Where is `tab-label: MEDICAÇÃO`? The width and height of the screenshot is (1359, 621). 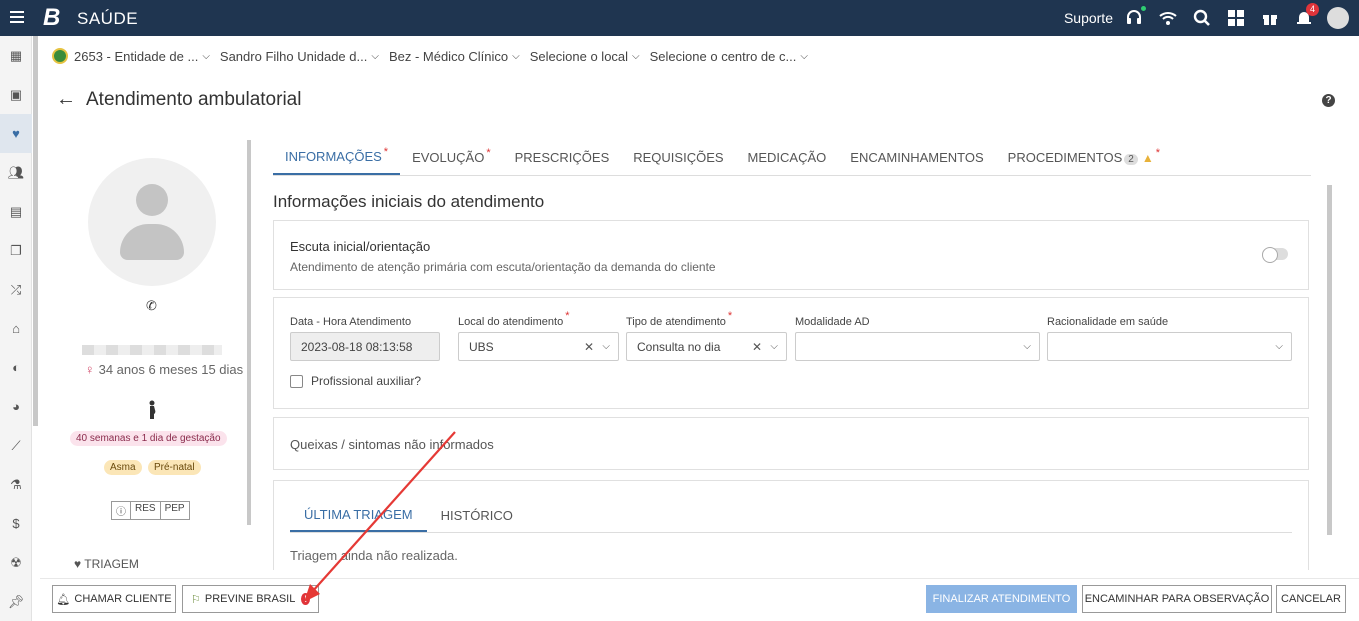 tab-label: MEDICAÇÃO is located at coordinates (787, 157).